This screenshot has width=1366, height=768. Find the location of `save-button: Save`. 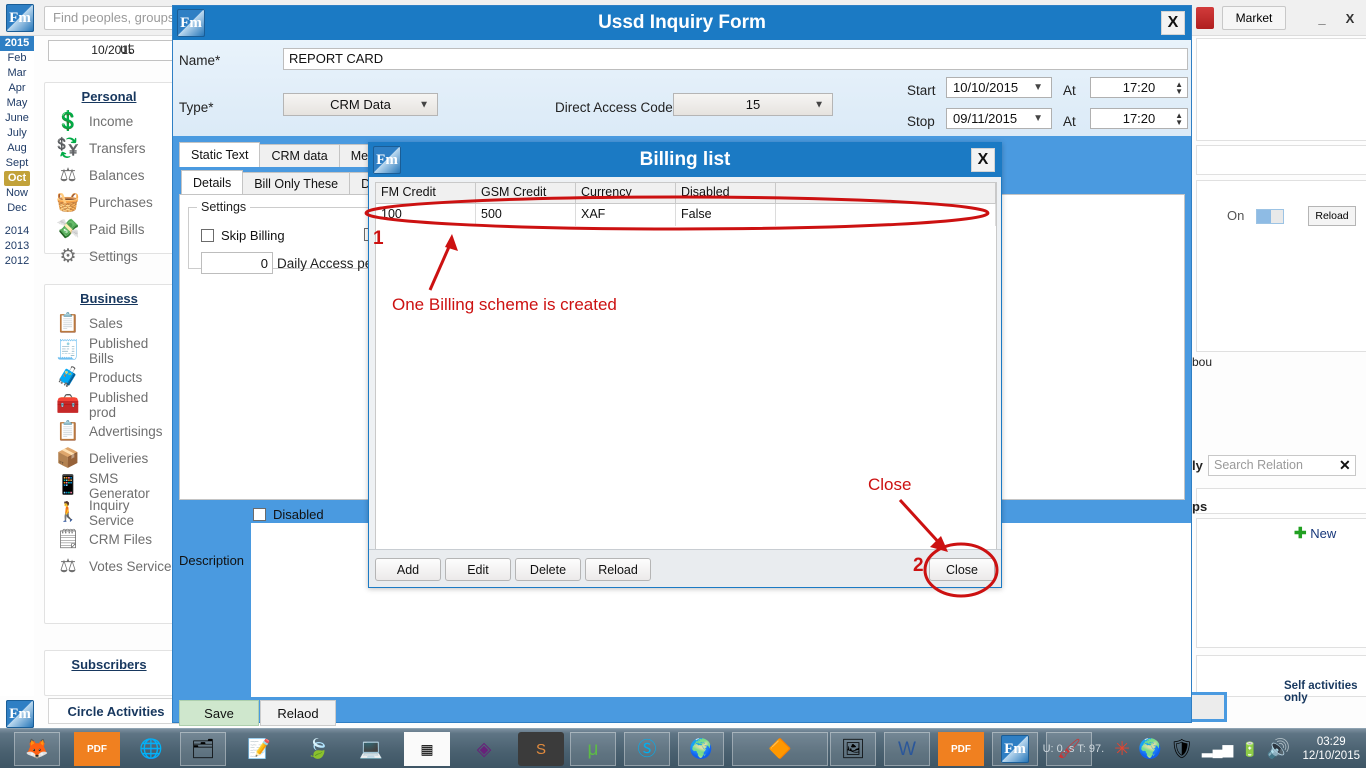

save-button: Save is located at coordinates (219, 713).